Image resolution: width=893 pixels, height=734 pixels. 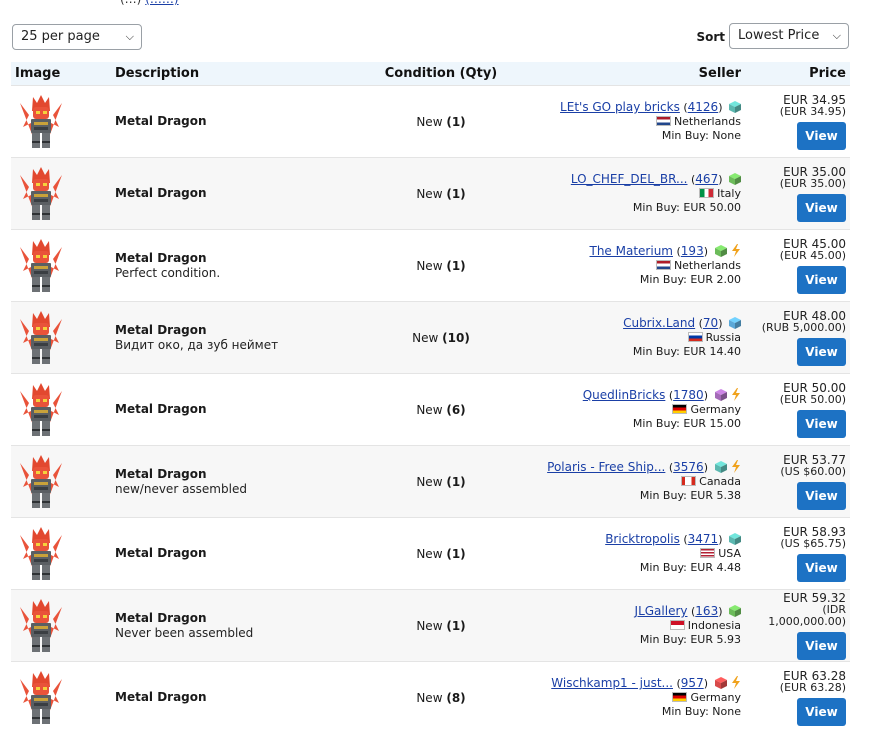 What do you see at coordinates (692, 683) in the screenshot?
I see `feedback-count-link: 957` at bounding box center [692, 683].